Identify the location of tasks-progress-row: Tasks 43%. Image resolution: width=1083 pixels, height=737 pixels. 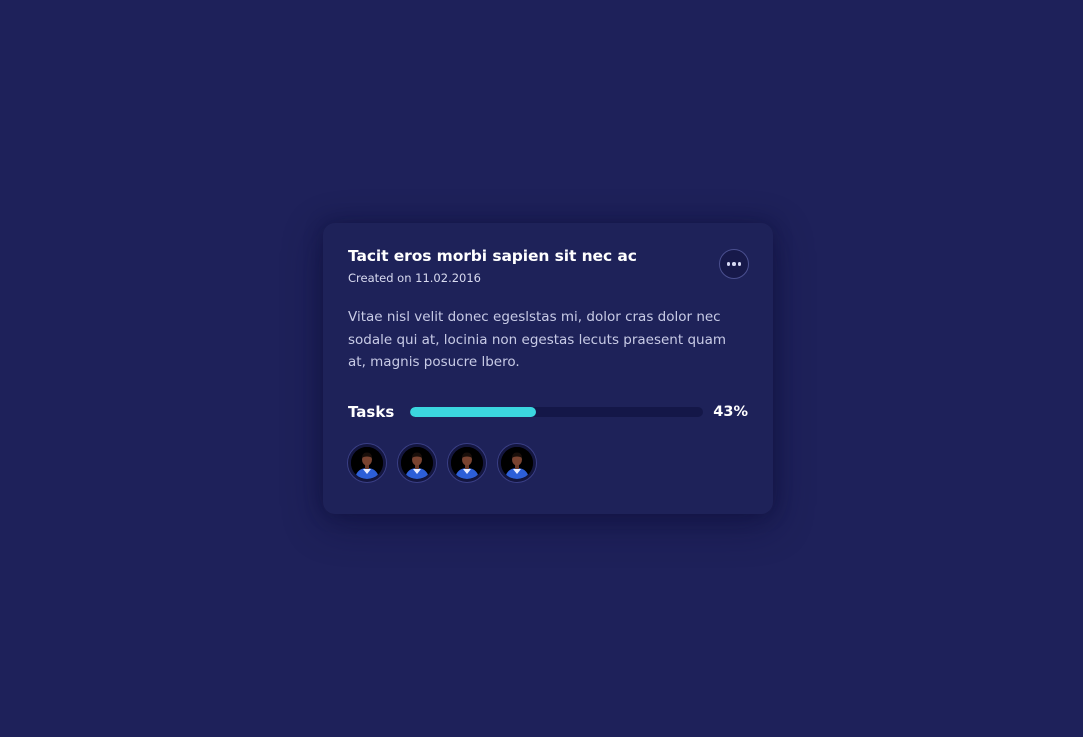
(548, 412).